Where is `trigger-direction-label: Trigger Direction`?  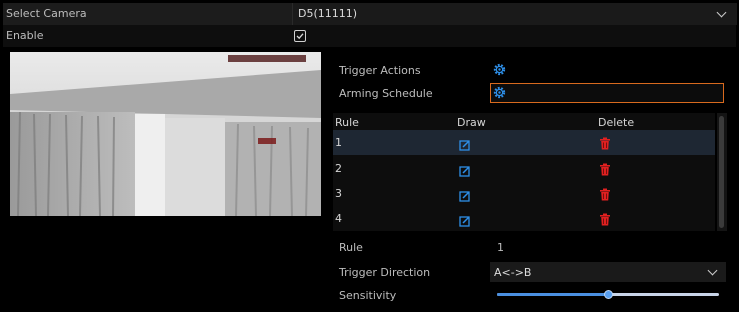
trigger-direction-label: Trigger Direction is located at coordinates (385, 272).